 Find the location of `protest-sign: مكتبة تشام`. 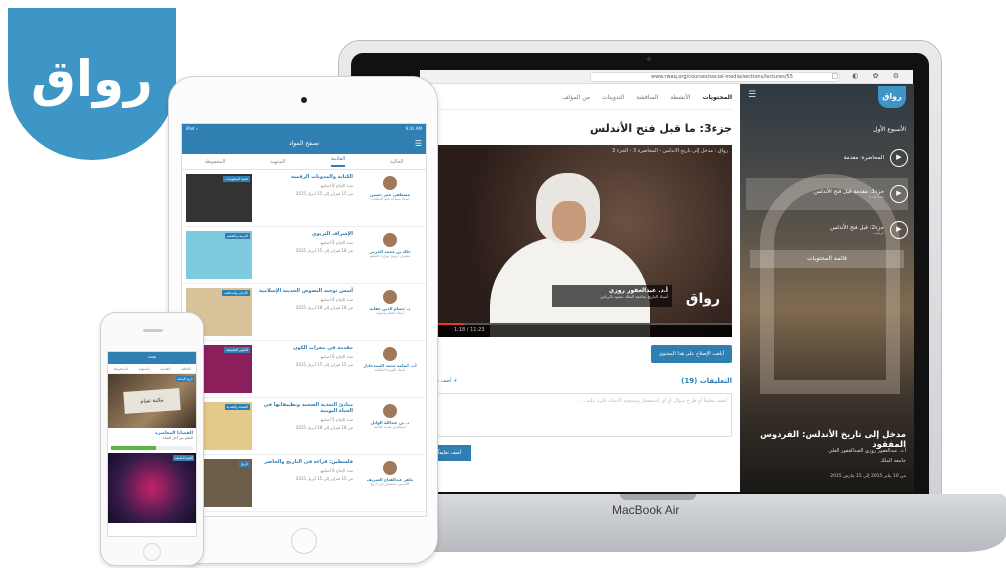

protest-sign: مكتبة تشام is located at coordinates (152, 401).